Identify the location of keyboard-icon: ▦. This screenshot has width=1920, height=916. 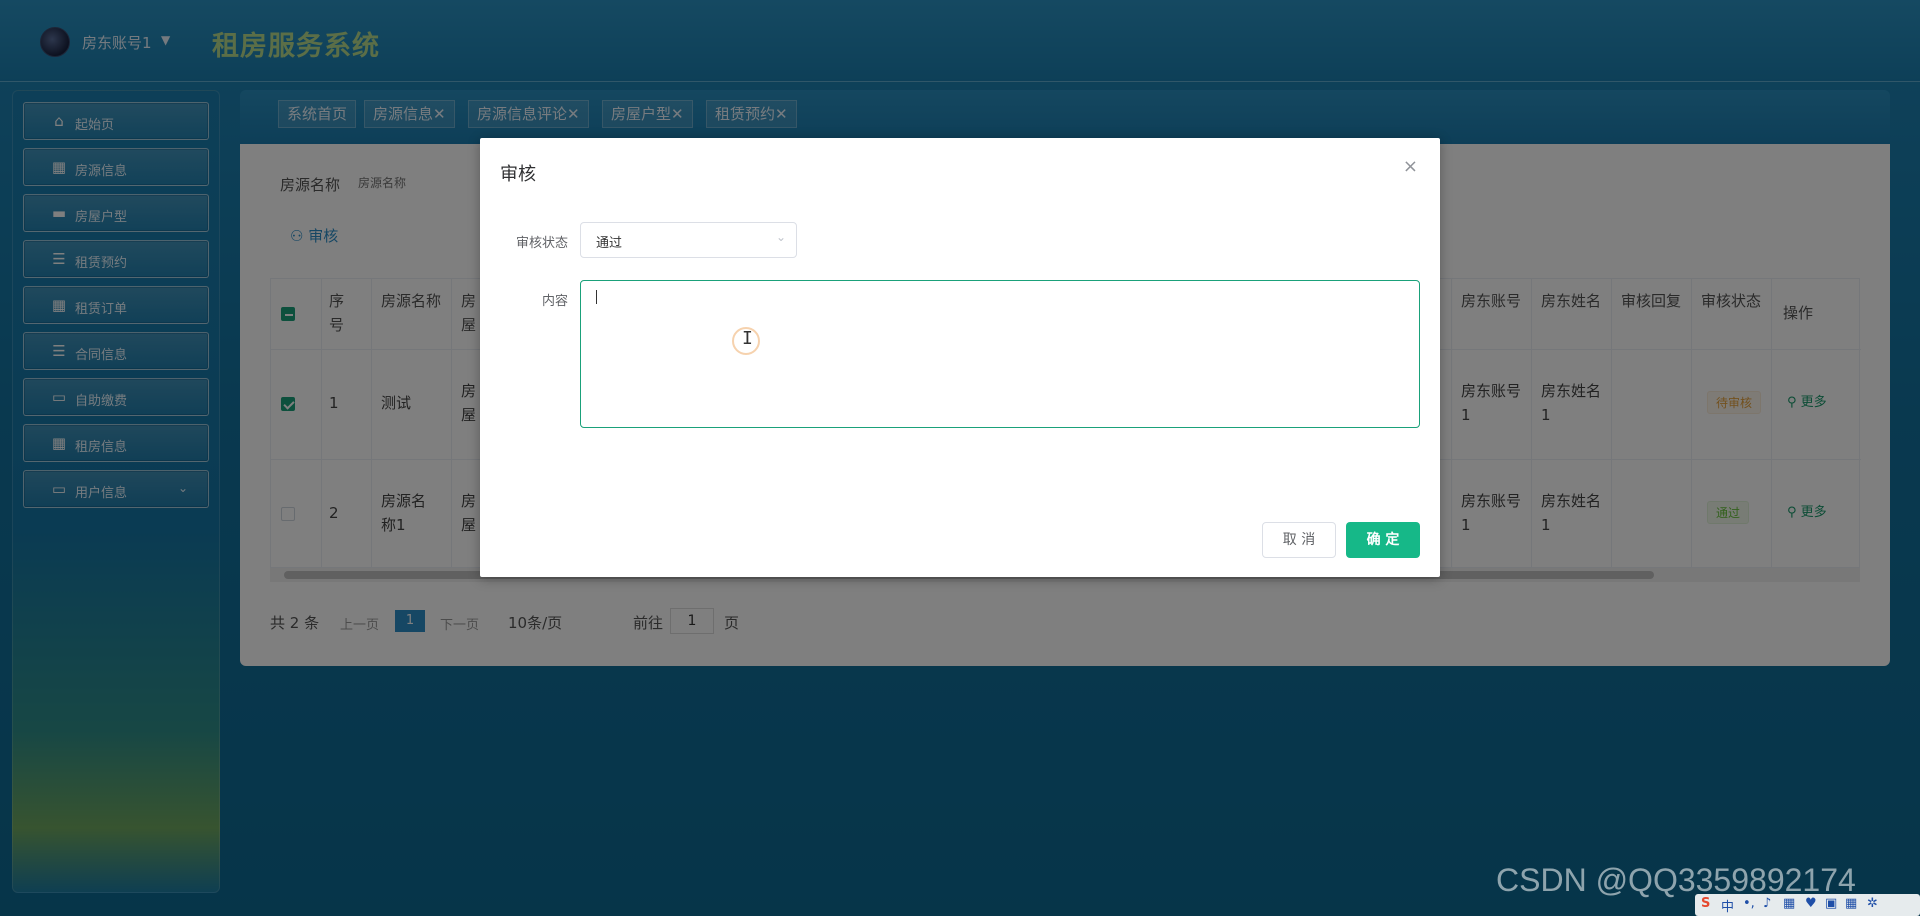
(1789, 903).